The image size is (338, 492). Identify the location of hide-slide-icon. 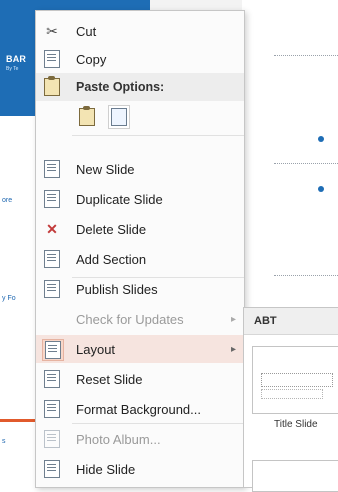
(52, 469).